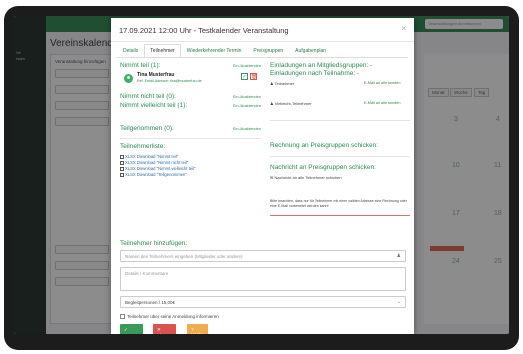 The width and height of the screenshot is (523, 354). What do you see at coordinates (340, 215) in the screenshot?
I see `warning-line` at bounding box center [340, 215].